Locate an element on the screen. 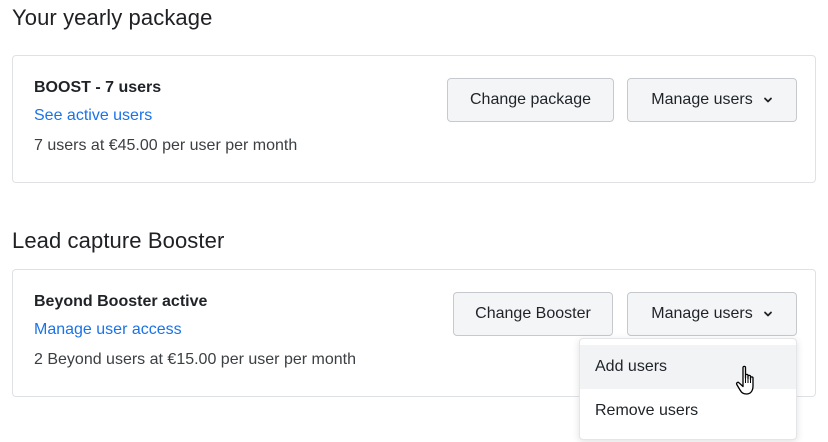 The height and width of the screenshot is (442, 828). change-booster-label: Change Booster is located at coordinates (533, 313).